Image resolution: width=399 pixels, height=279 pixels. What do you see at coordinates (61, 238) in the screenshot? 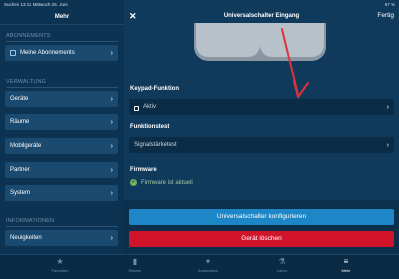
I see `sidebar-item-neuigkeiten: Neuigkeiten ›` at bounding box center [61, 238].